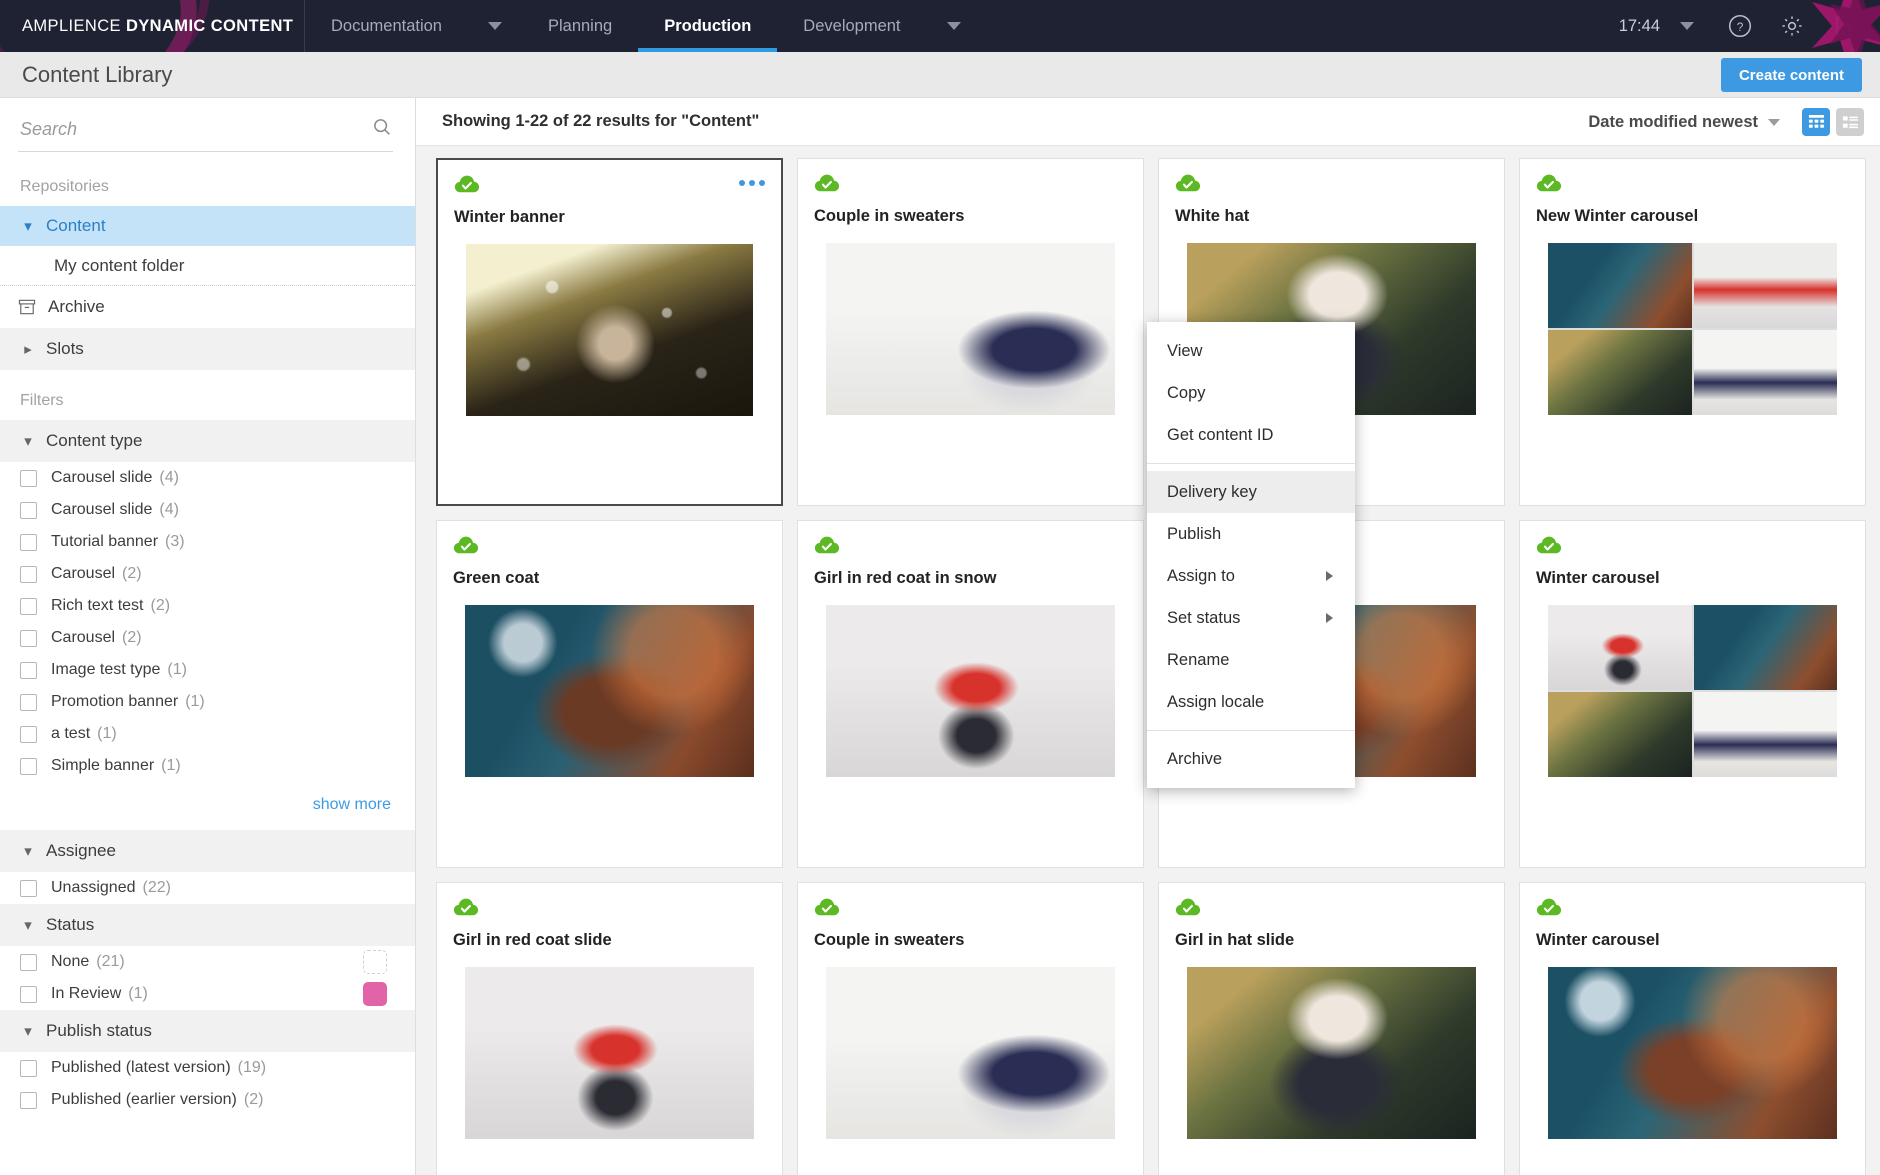 The height and width of the screenshot is (1175, 1880). What do you see at coordinates (1792, 26) in the screenshot?
I see `gear-icon` at bounding box center [1792, 26].